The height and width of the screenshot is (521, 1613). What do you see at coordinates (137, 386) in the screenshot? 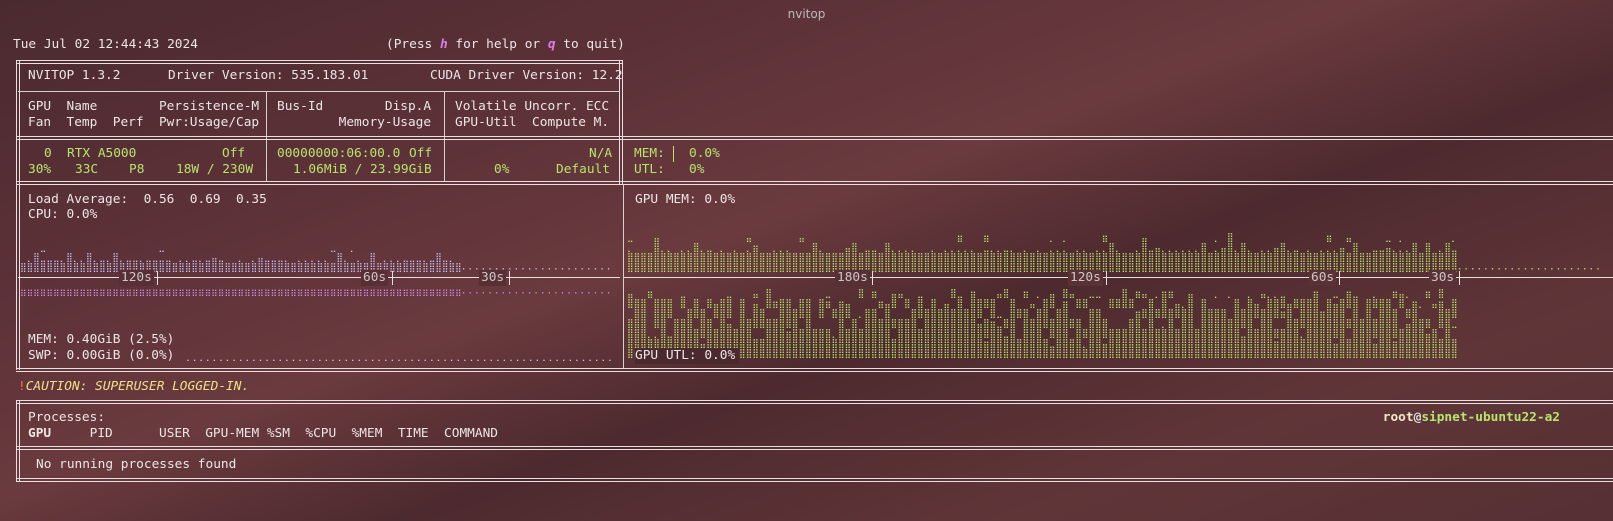
I see `caution-text: CAUTION: SUPERUSER LOGGED-IN.` at bounding box center [137, 386].